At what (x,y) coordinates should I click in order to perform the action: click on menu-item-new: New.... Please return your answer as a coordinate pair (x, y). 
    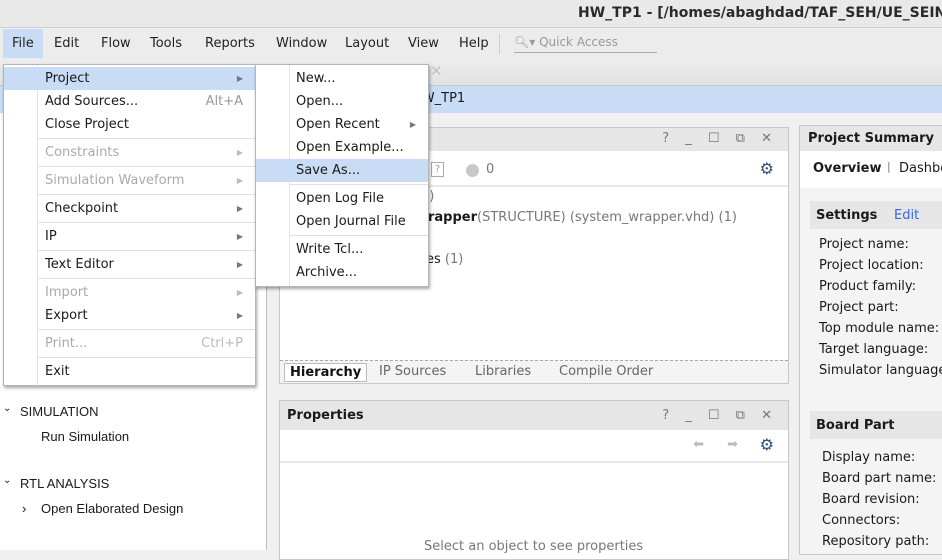
    Looking at the image, I should click on (342, 78).